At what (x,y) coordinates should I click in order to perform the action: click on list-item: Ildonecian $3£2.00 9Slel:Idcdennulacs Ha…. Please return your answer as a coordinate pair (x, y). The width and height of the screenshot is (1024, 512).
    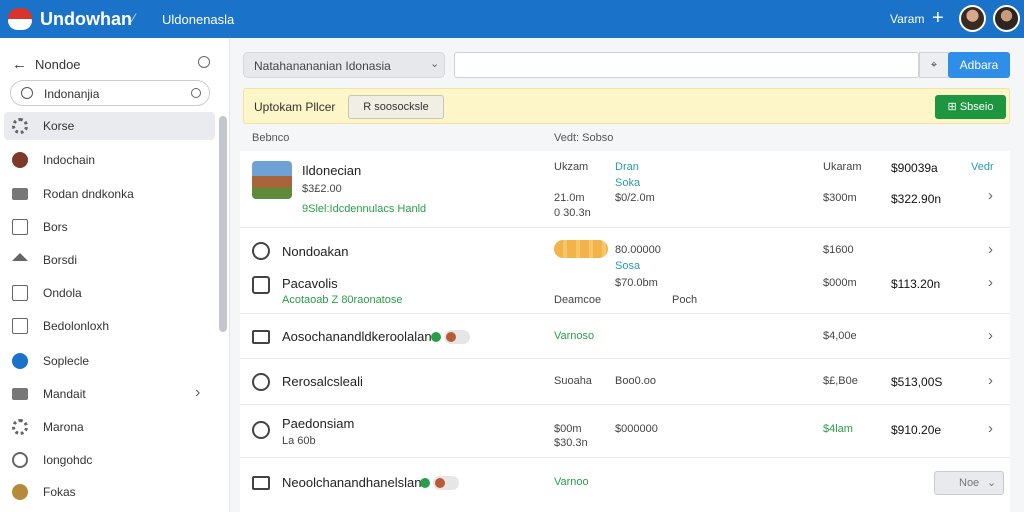
    Looking at the image, I should click on (625, 189).